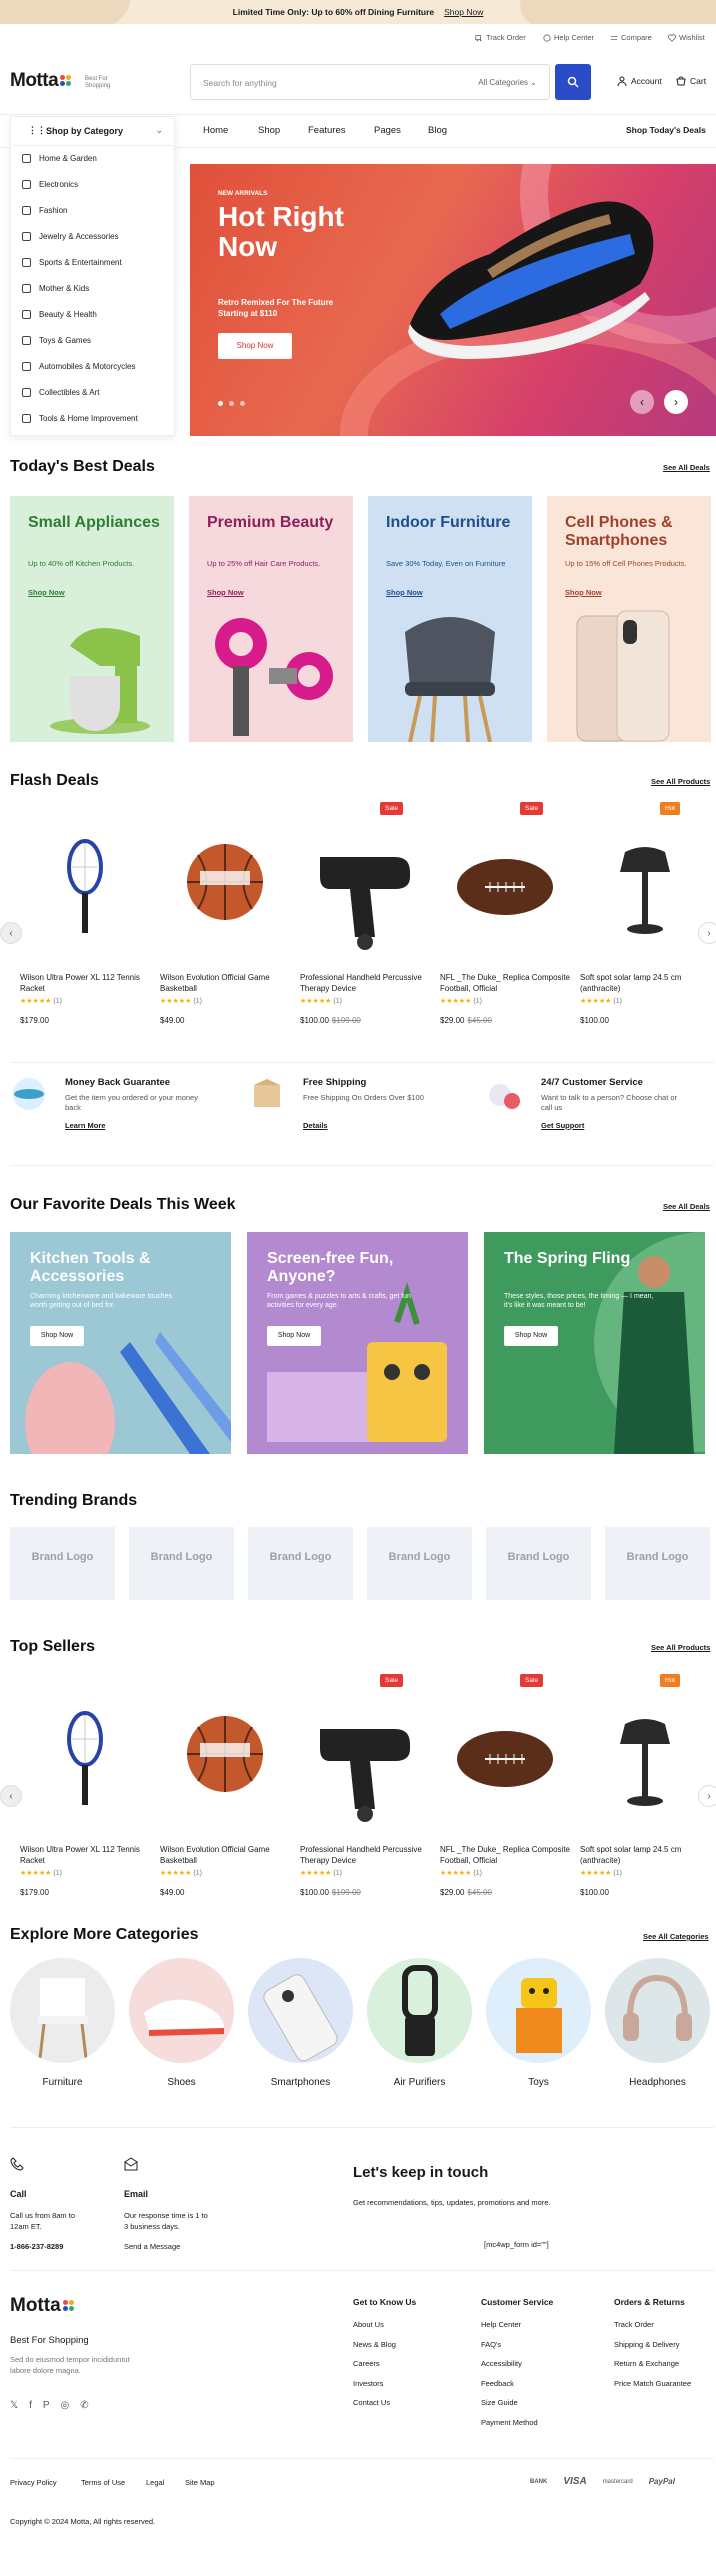 The height and width of the screenshot is (2560, 716). I want to click on footer-link: Investors, so click(368, 2383).